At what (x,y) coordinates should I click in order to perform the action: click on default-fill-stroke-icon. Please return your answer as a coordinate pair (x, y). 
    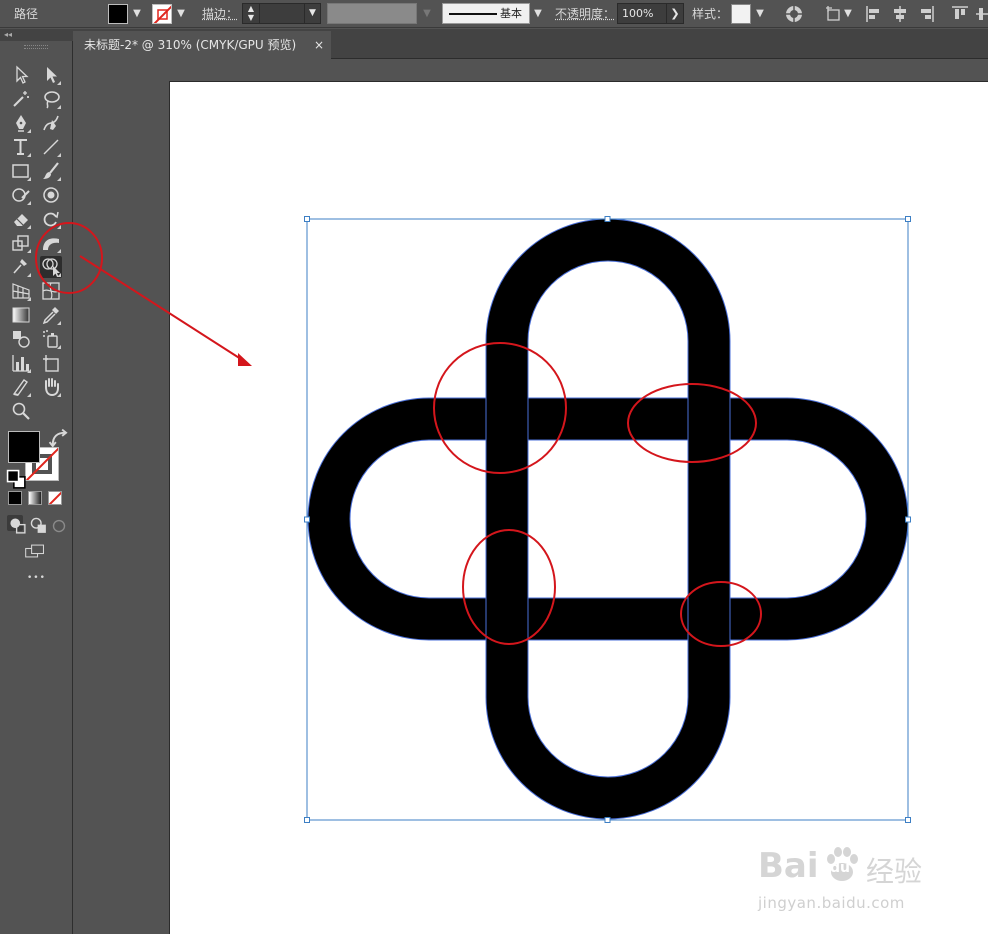
    Looking at the image, I should click on (16, 479).